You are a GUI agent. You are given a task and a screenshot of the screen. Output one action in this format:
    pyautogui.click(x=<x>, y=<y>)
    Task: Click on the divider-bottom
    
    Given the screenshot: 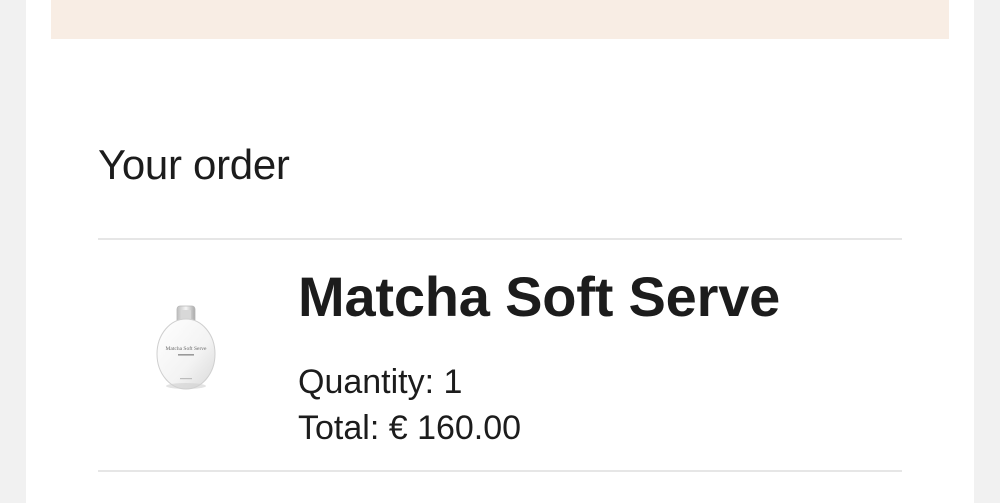 What is the action you would take?
    pyautogui.click(x=500, y=471)
    